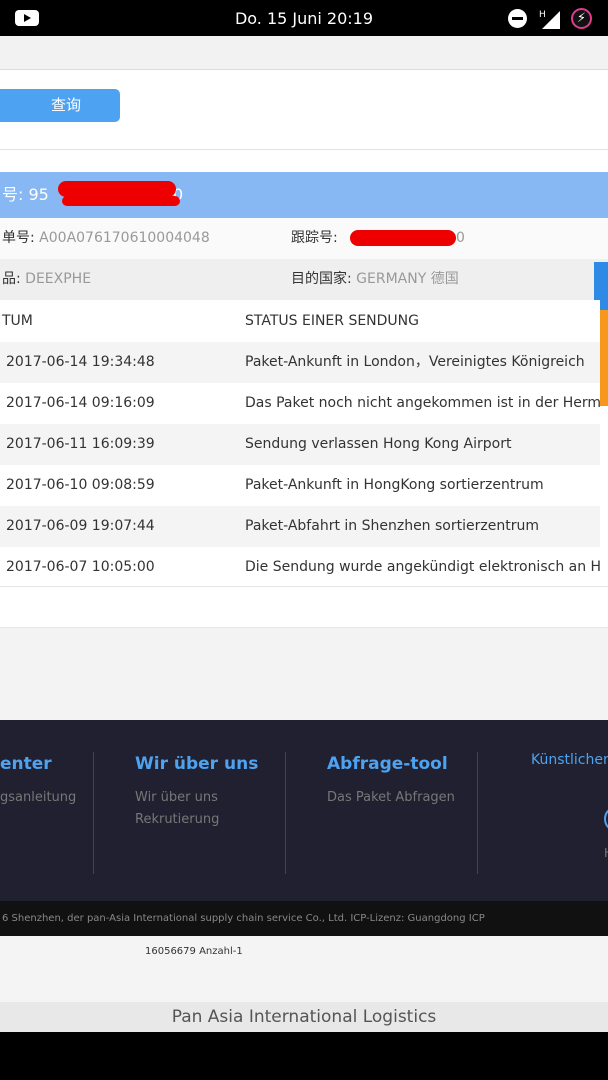 Image resolution: width=608 pixels, height=1080 pixels. I want to click on footer-link-parcel-query: Das Paket Abfragen, so click(391, 797).